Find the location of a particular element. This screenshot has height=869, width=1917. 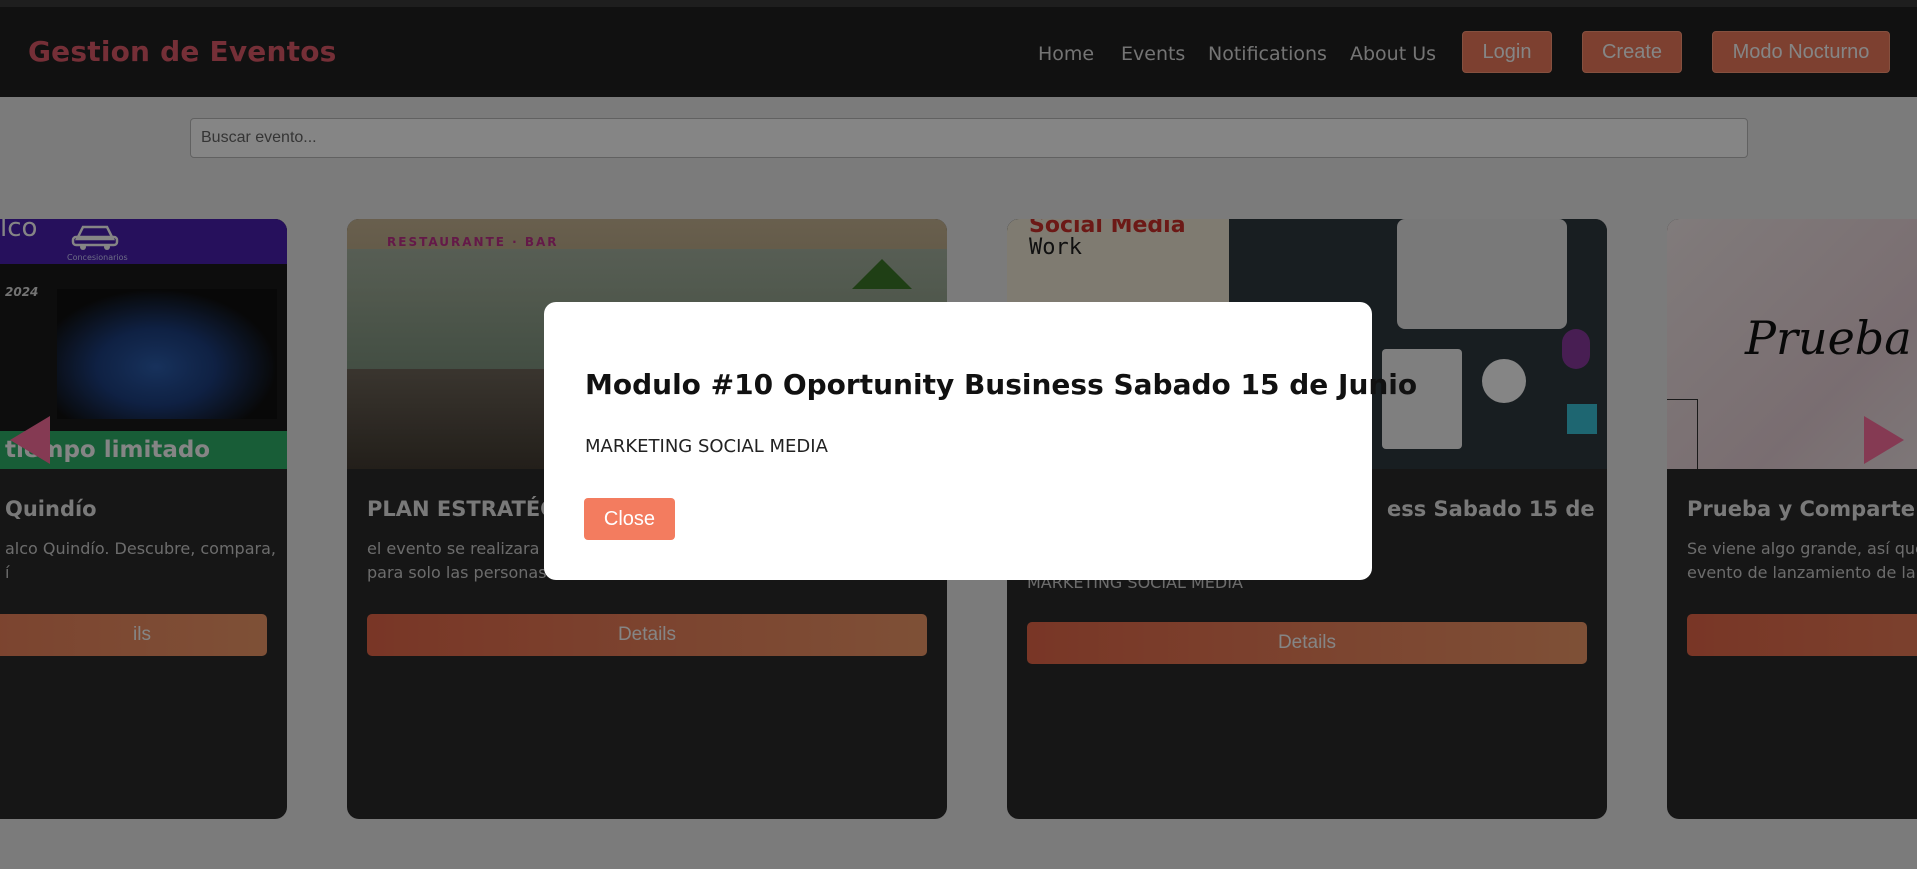

close-button: Close is located at coordinates (629, 519).